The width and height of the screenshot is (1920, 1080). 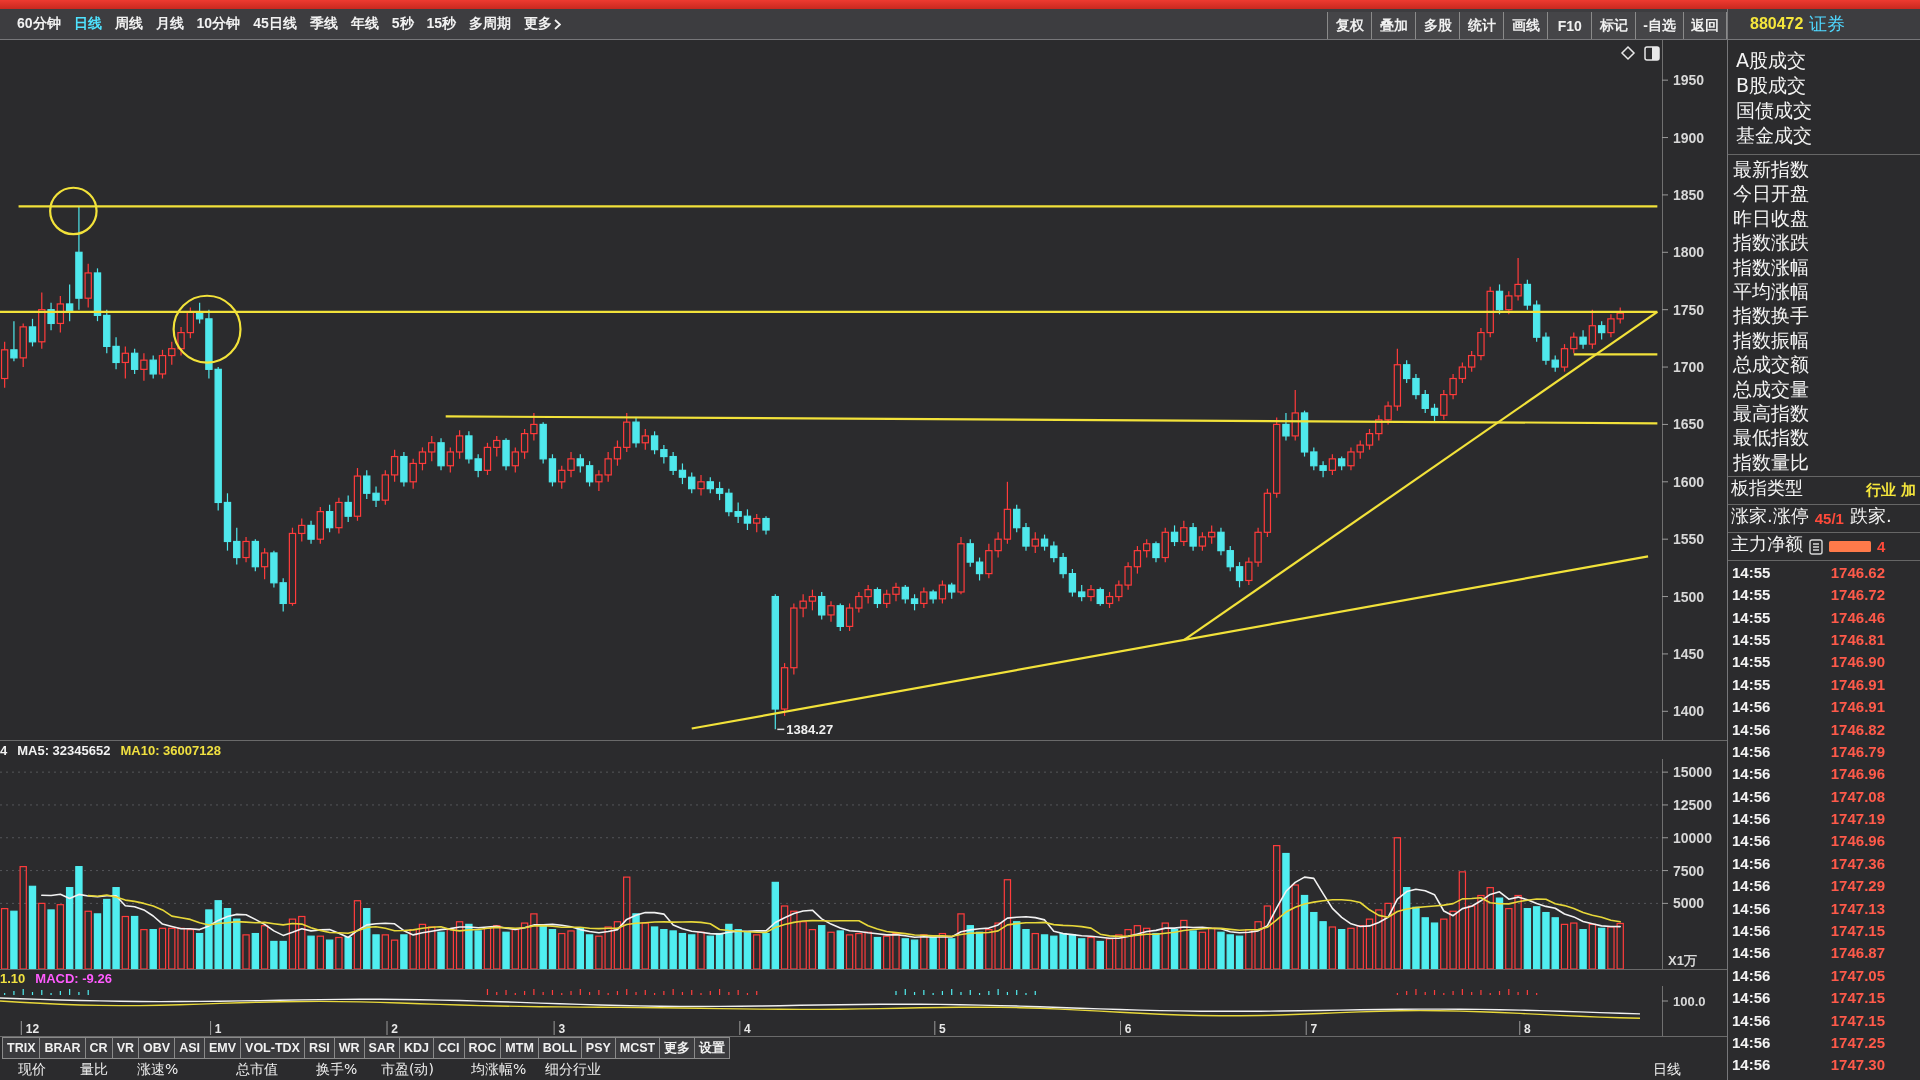 What do you see at coordinates (638, 1048) in the screenshot?
I see `indicator-tab: MCST` at bounding box center [638, 1048].